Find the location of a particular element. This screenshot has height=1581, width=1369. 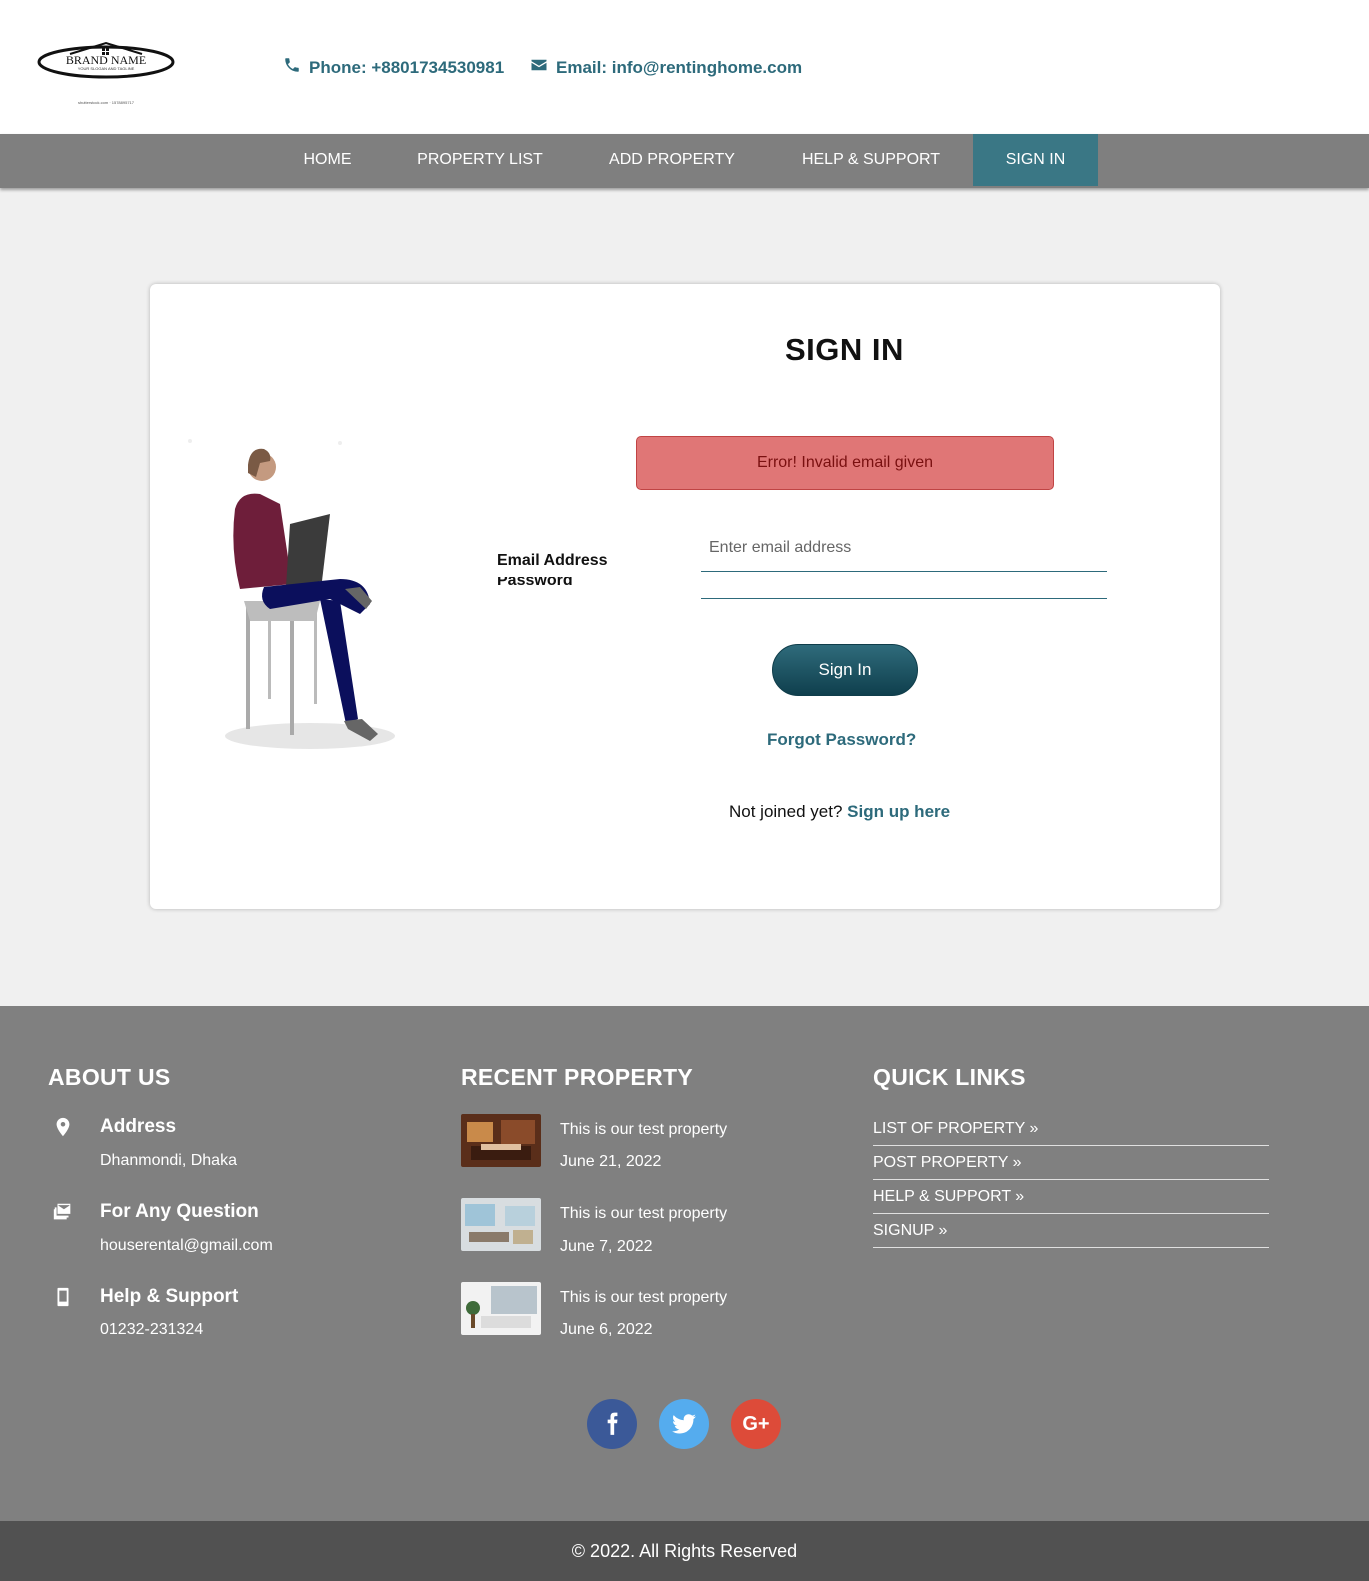

signup-prompt: Not joined yet? Sign up here is located at coordinates (839, 812).